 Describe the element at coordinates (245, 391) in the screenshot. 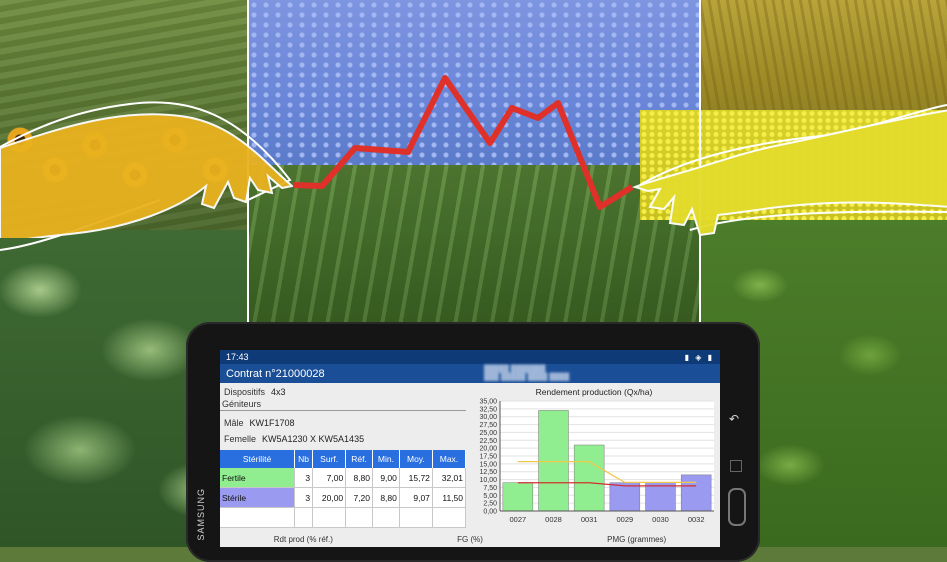

I see `dispositifs-label: Dispositifs` at that location.